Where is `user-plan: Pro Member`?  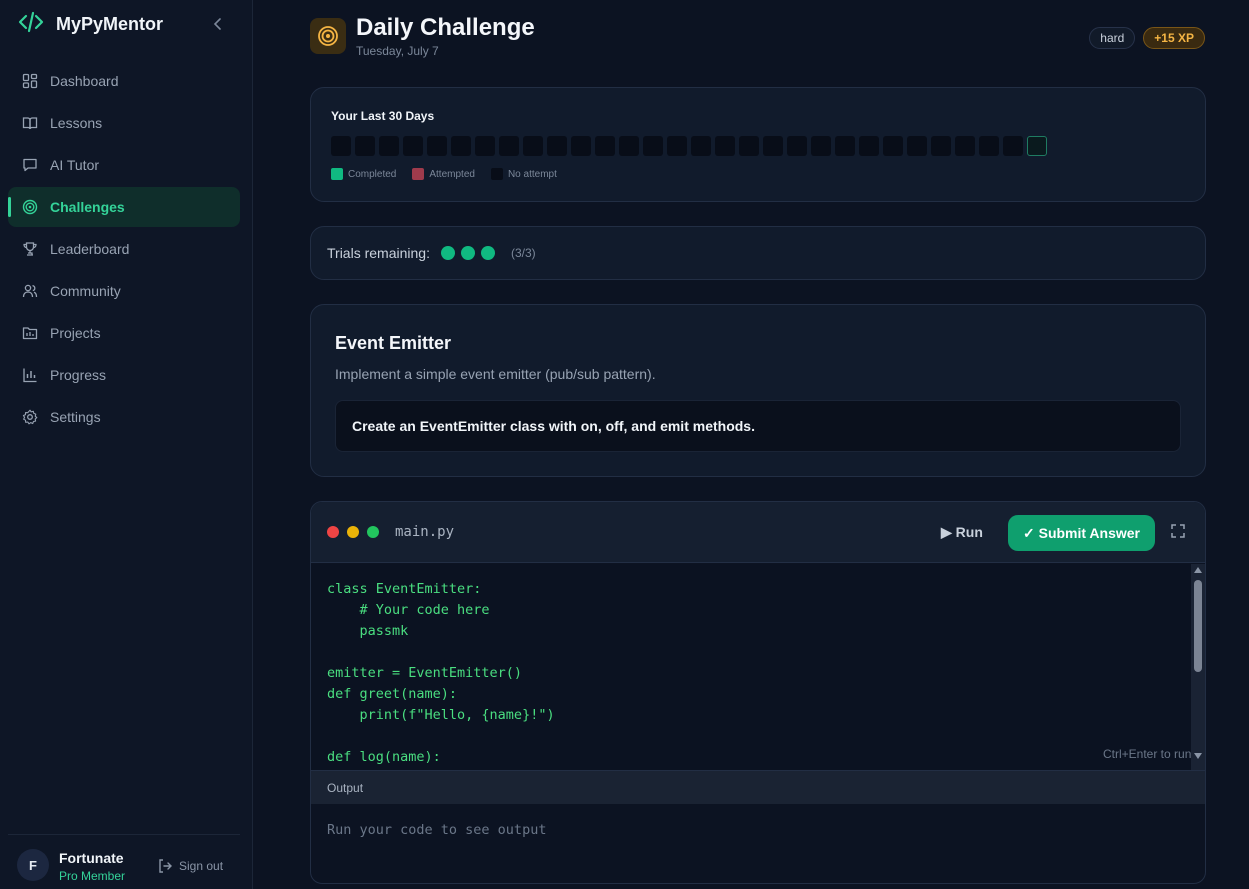 user-plan: Pro Member is located at coordinates (92, 876).